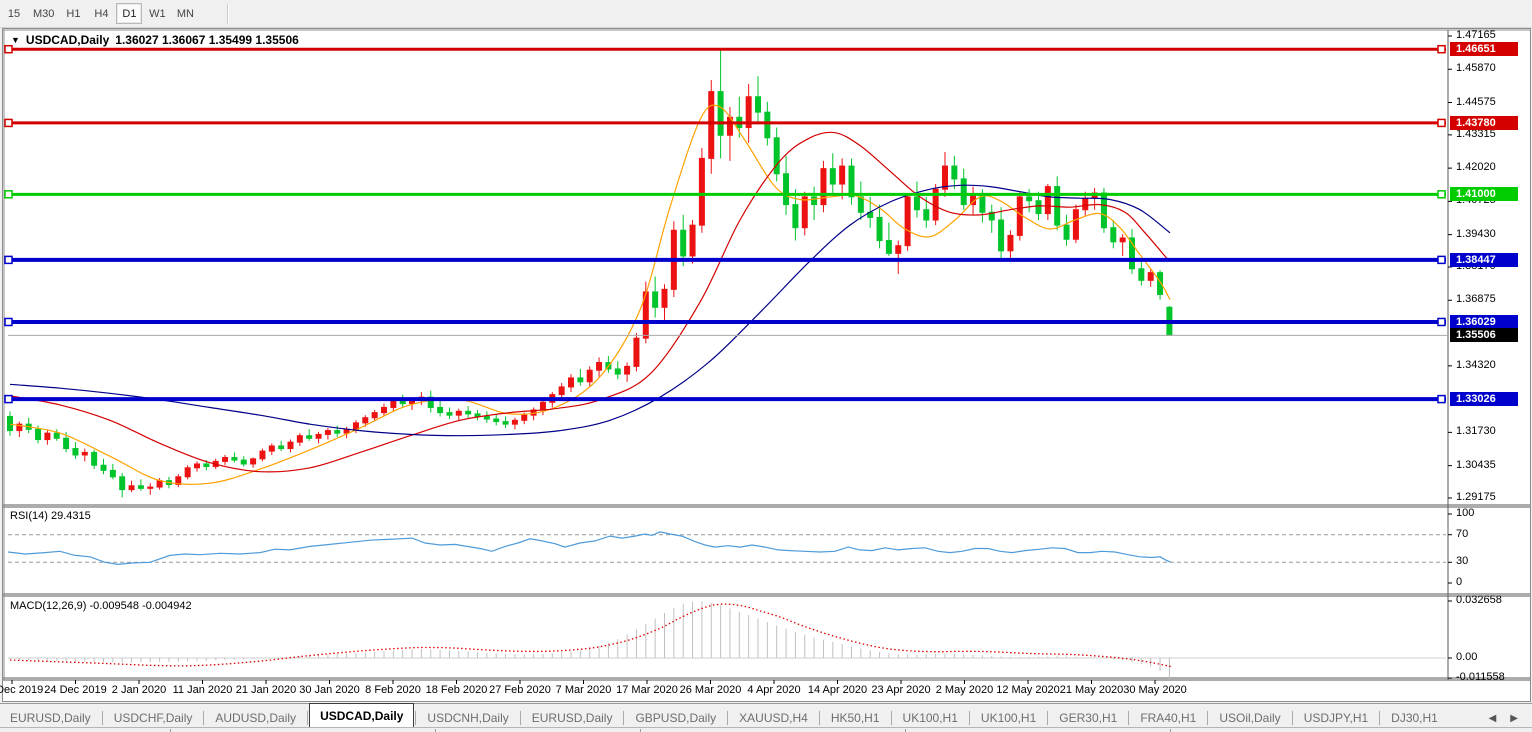 The height and width of the screenshot is (732, 1532). What do you see at coordinates (727, 640) in the screenshot?
I see `macd-layer` at bounding box center [727, 640].